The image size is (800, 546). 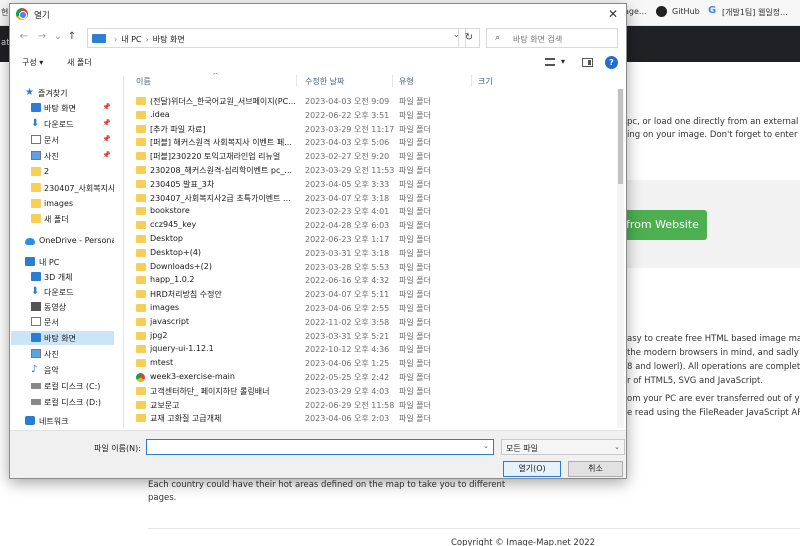 I want to click on up-arrow-icon: ↑, so click(x=72, y=38).